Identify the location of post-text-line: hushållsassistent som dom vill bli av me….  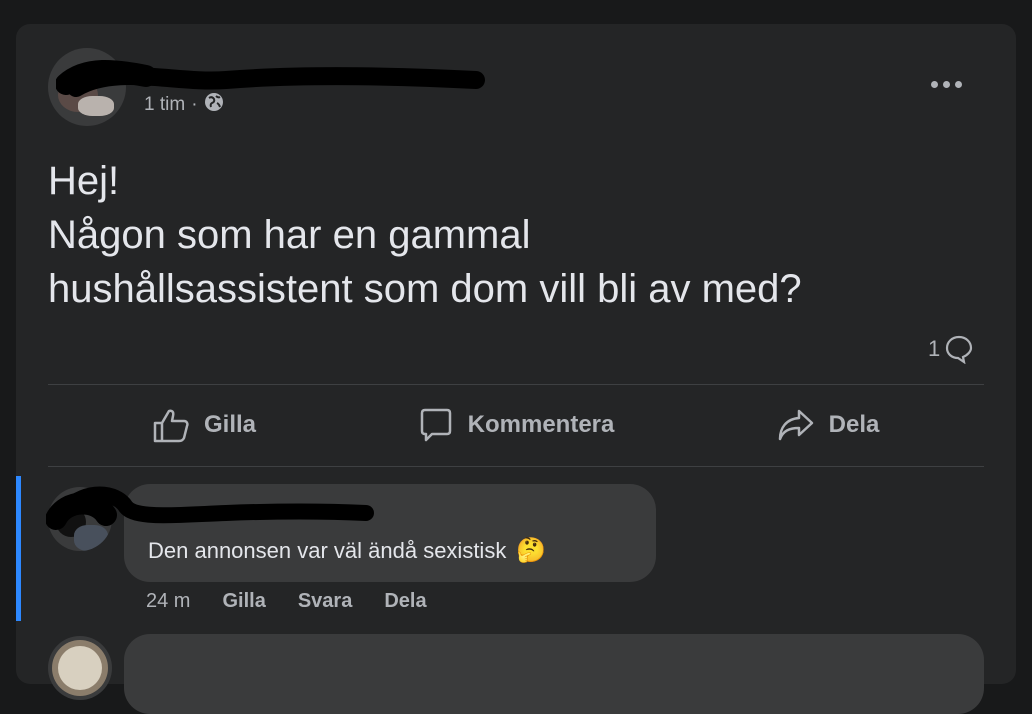
(425, 289).